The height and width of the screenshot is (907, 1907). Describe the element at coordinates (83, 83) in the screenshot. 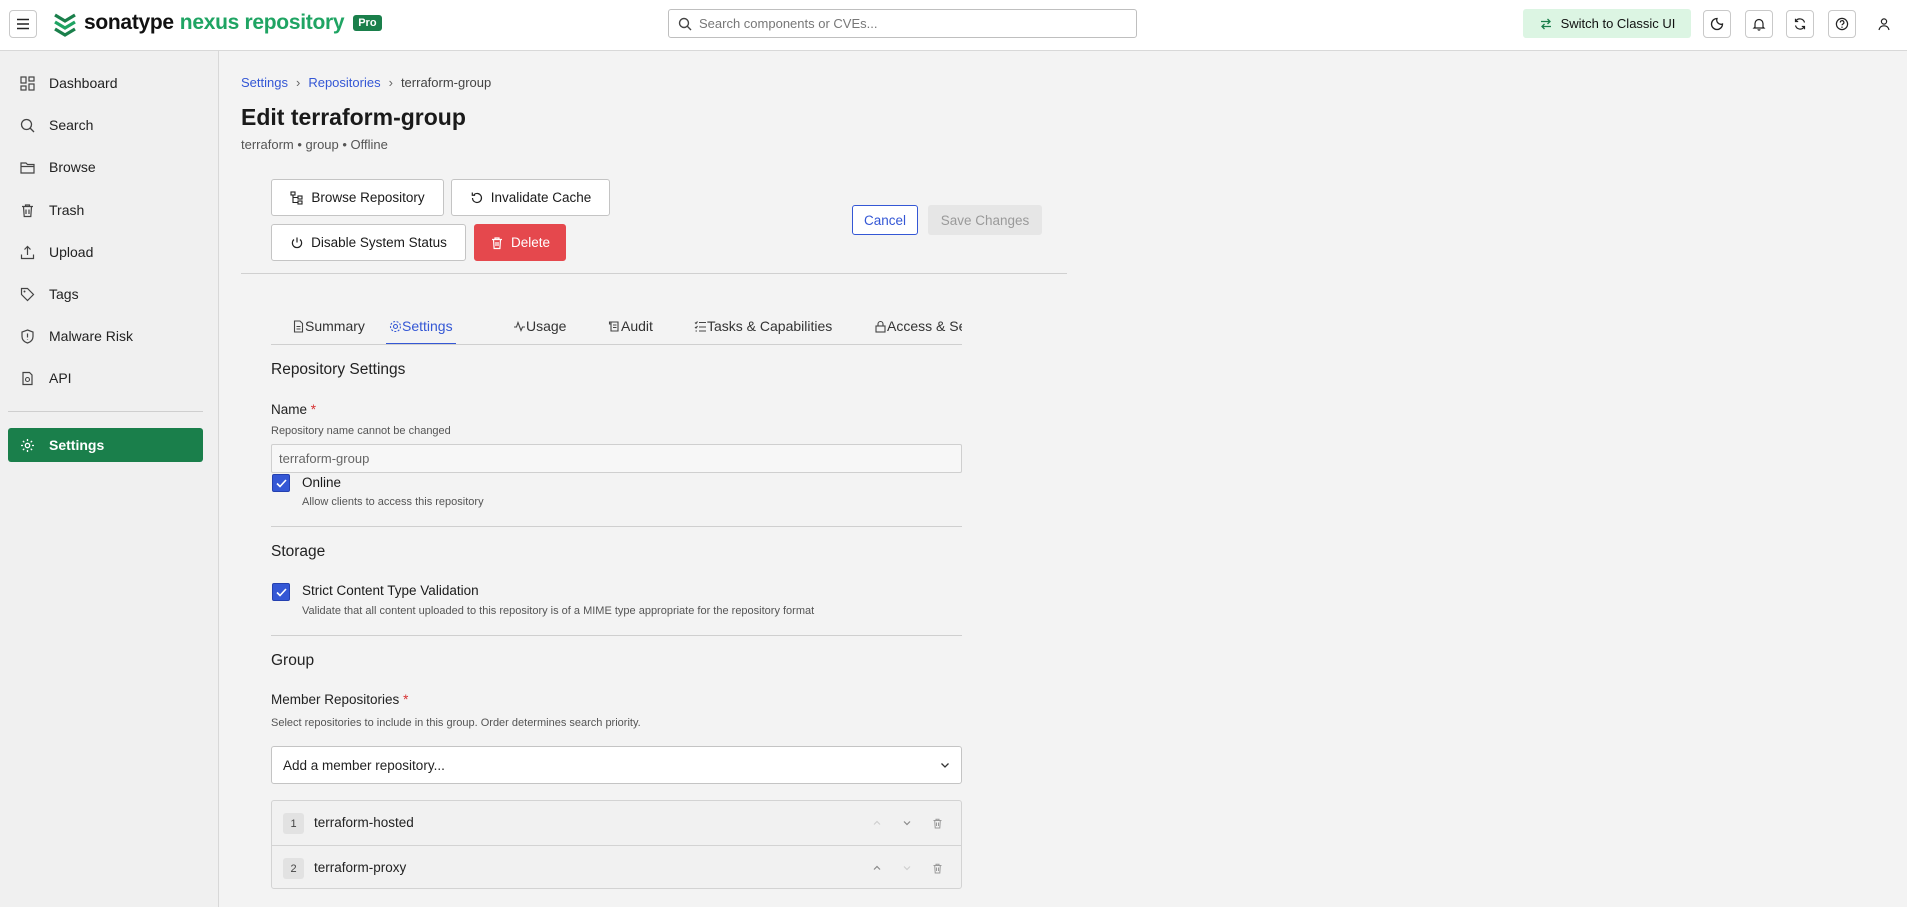

I see `sidebar-item-label: Dashboard` at that location.